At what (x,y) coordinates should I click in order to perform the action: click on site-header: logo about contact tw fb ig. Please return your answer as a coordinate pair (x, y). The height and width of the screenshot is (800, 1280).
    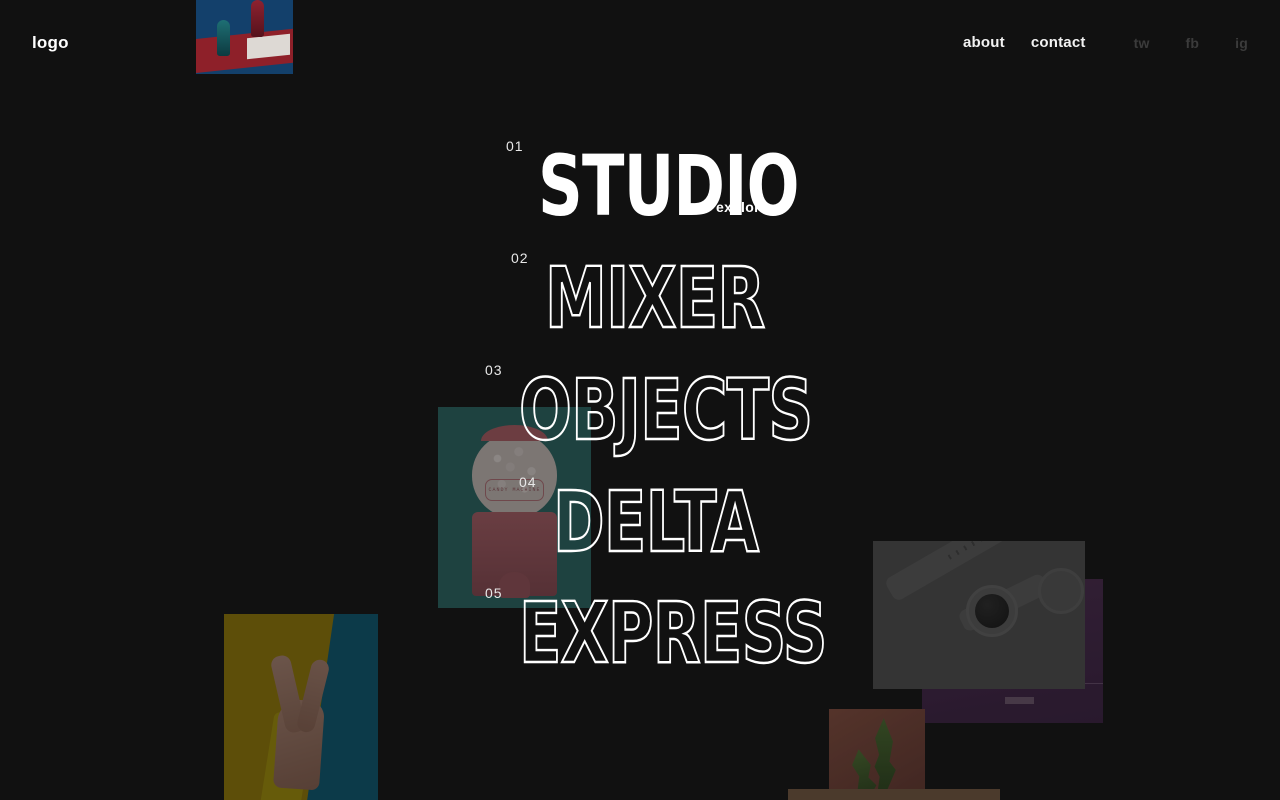
    Looking at the image, I should click on (640, 45).